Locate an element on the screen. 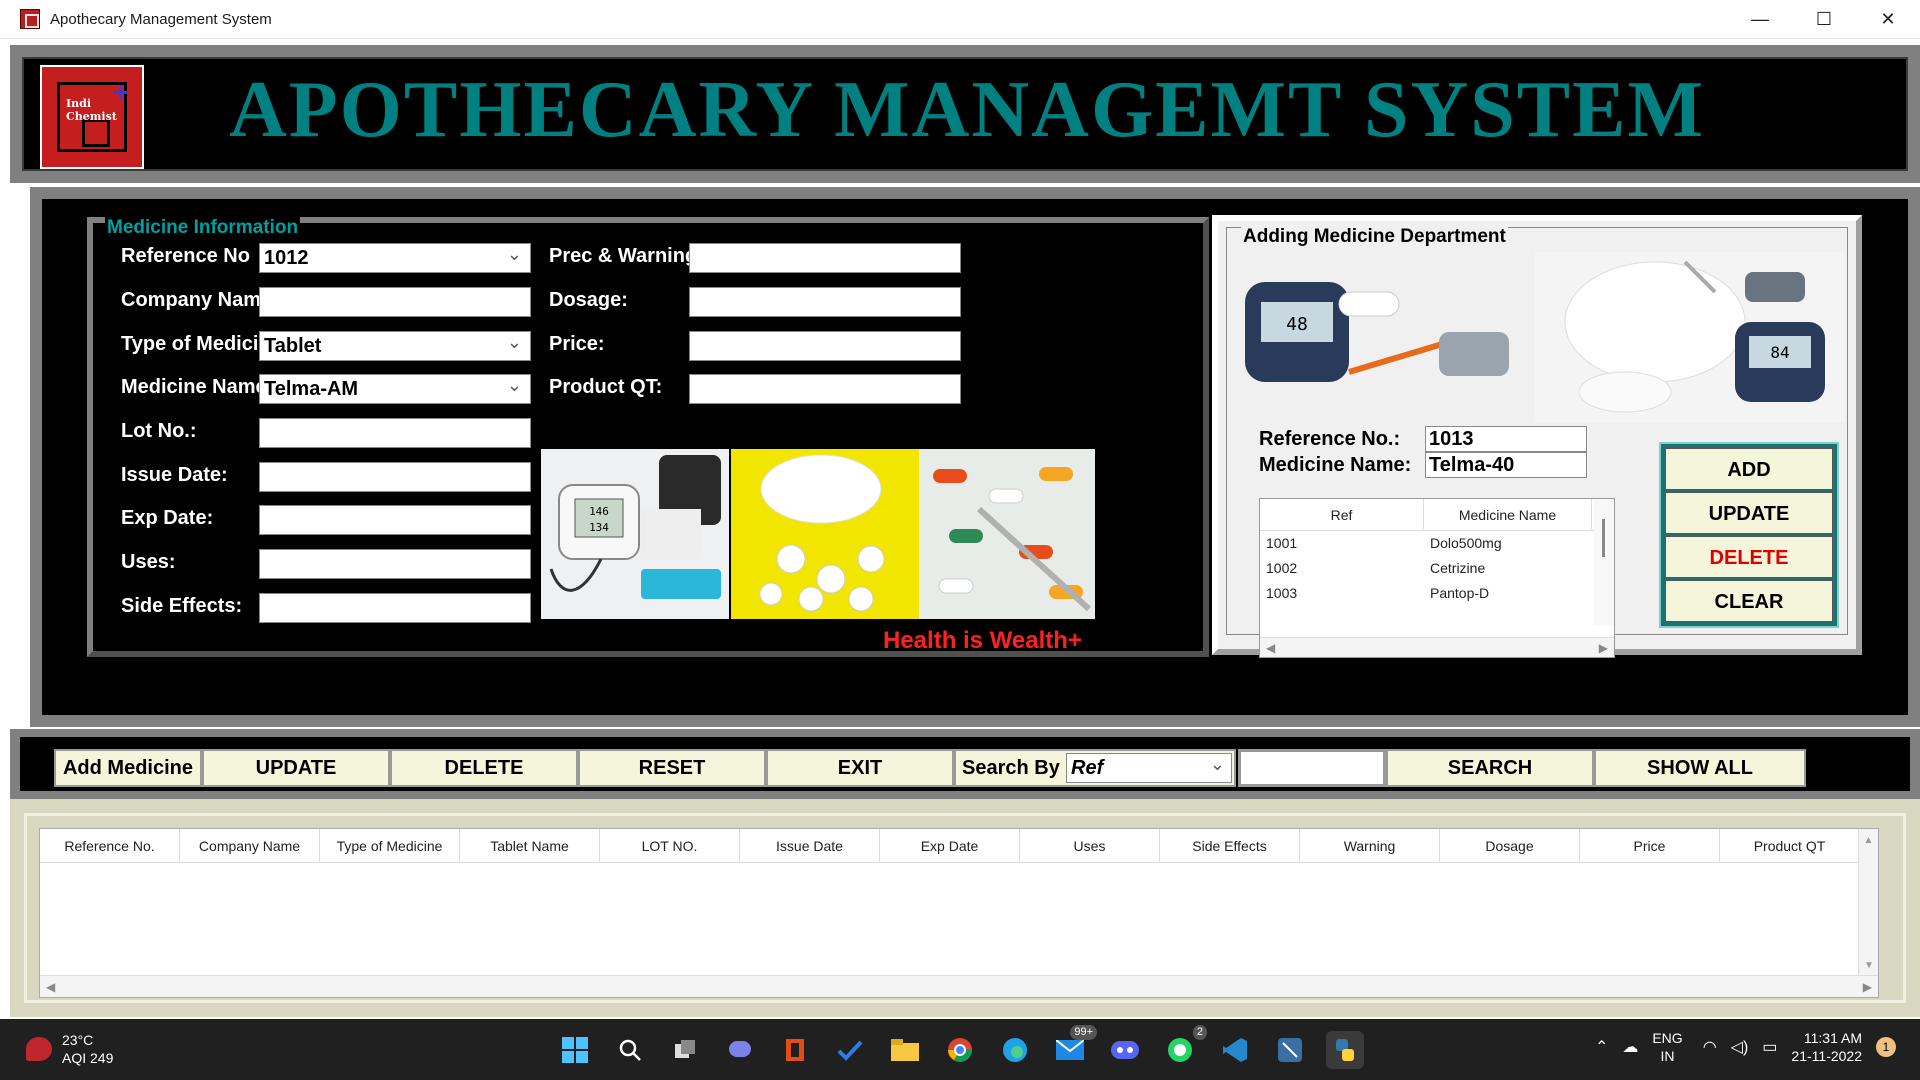 This screenshot has width=1920, height=1080. vscode-icon is located at coordinates (1235, 1050).